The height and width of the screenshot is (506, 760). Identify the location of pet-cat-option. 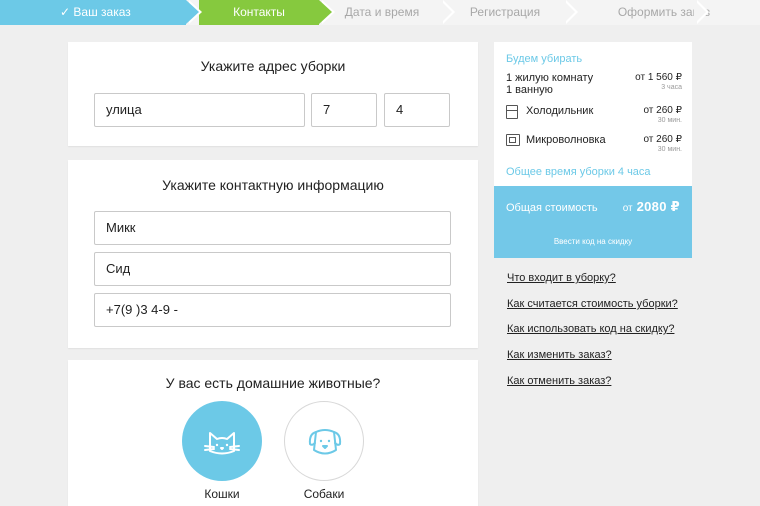
(222, 441).